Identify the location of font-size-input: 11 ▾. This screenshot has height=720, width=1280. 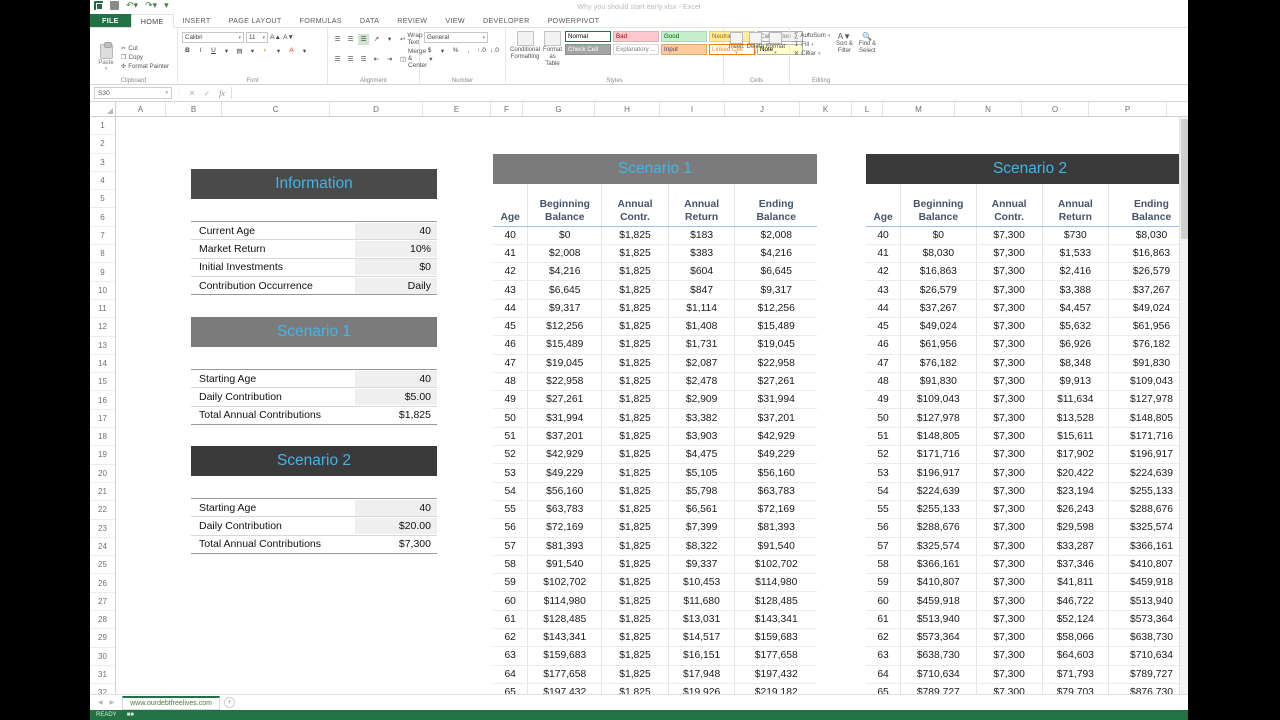
(257, 37).